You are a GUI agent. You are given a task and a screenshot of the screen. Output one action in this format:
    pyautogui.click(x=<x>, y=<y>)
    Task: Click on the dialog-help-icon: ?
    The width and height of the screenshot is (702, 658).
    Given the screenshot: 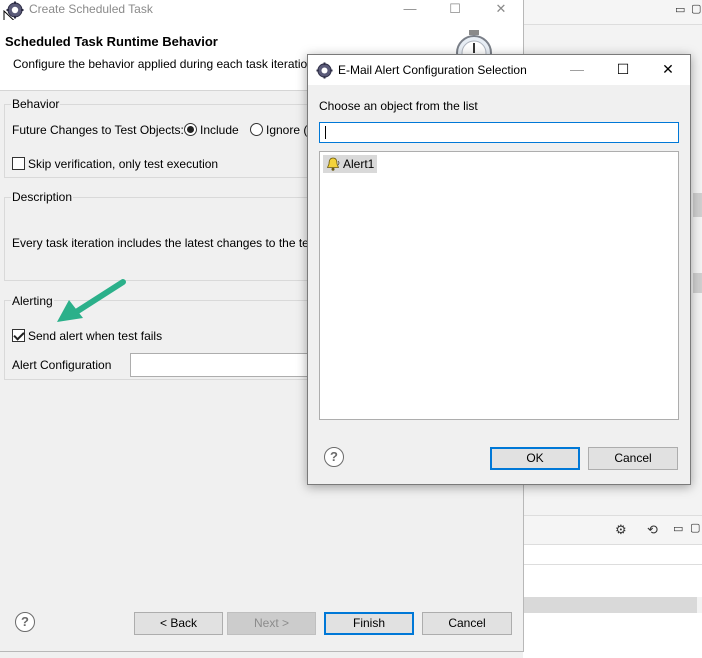 What is the action you would take?
    pyautogui.click(x=334, y=457)
    